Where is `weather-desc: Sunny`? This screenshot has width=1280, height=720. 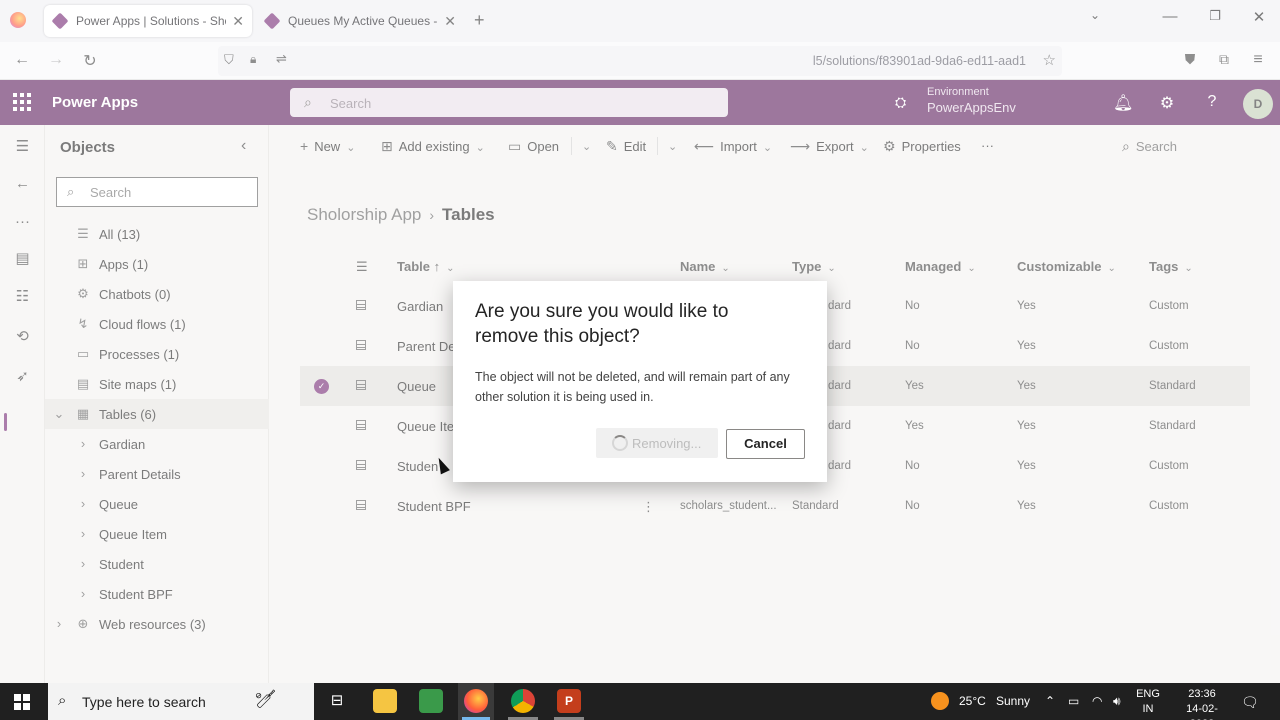 weather-desc: Sunny is located at coordinates (1013, 701).